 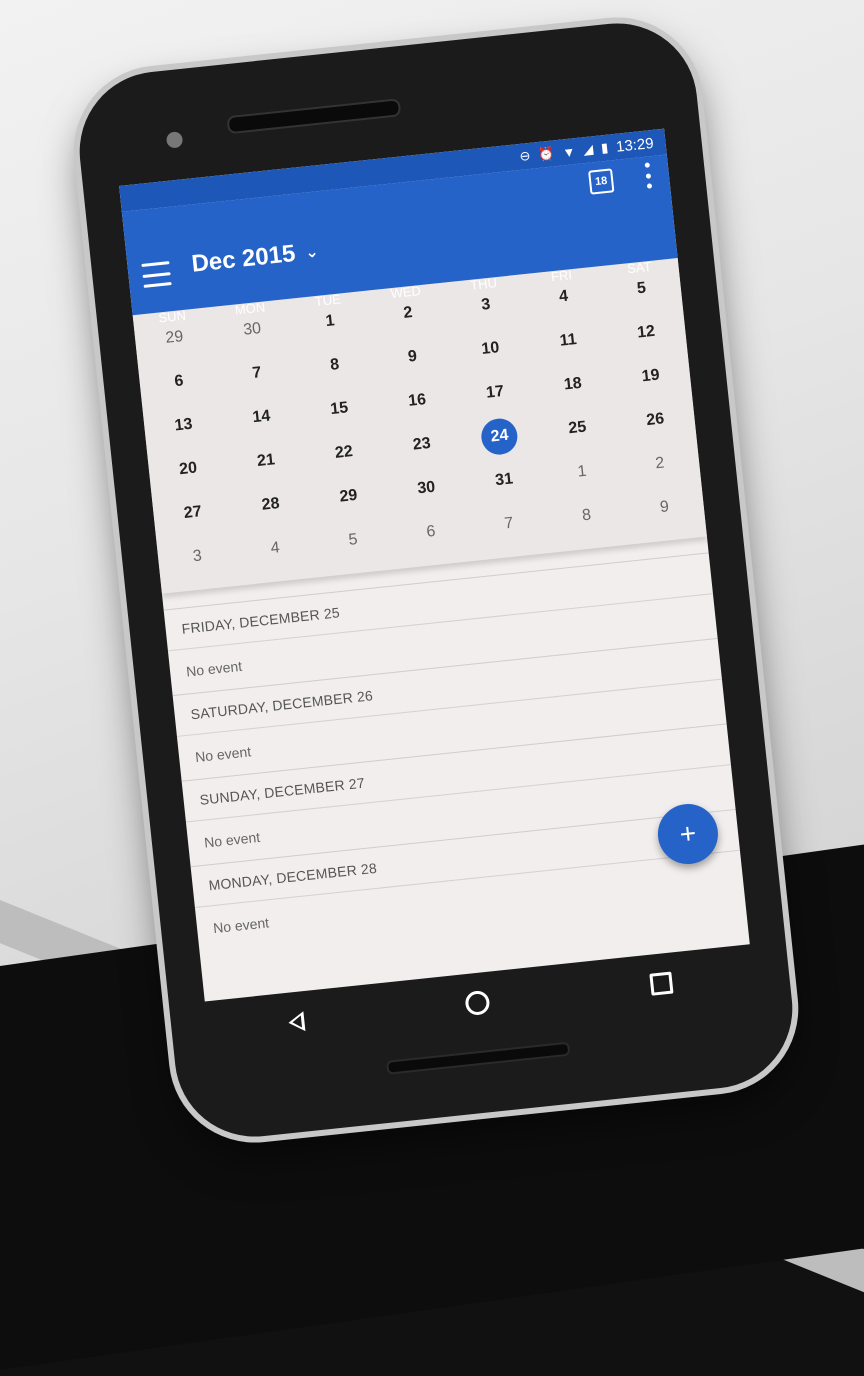 I want to click on calendar-day: 25, so click(x=577, y=428).